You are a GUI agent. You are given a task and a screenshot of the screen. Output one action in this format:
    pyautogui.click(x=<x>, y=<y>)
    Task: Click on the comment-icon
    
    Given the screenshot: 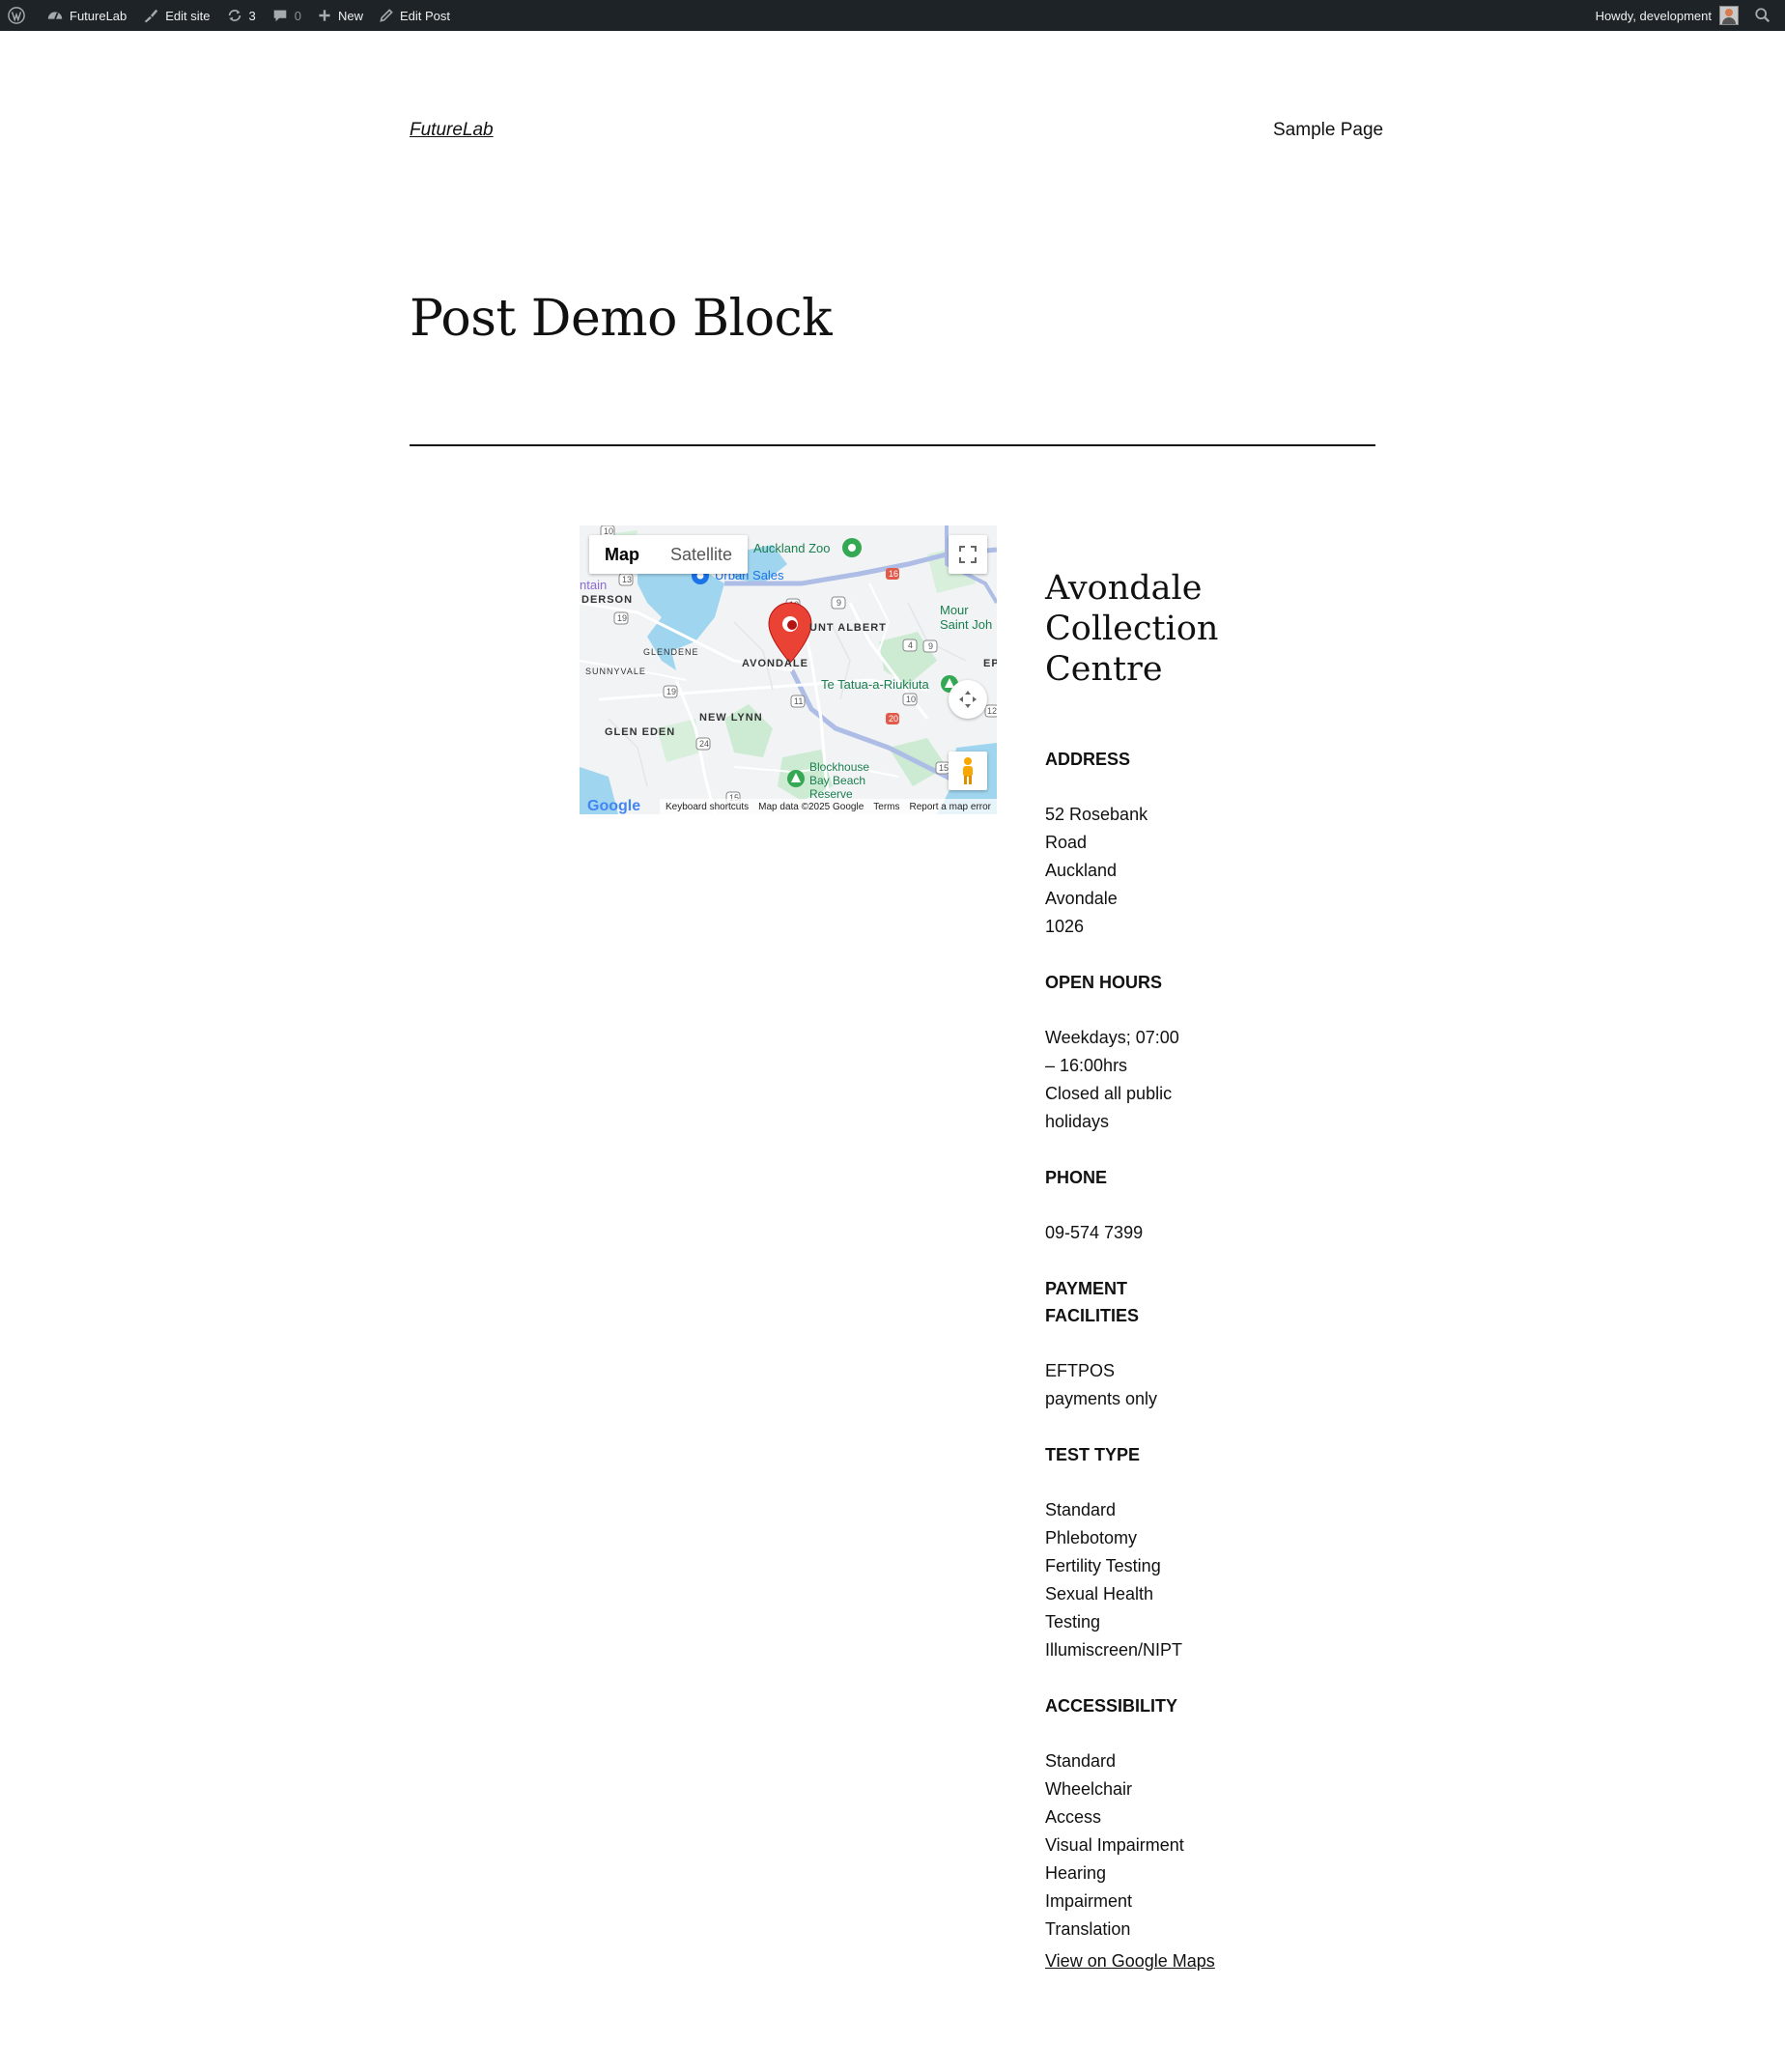 What is the action you would take?
    pyautogui.click(x=280, y=16)
    